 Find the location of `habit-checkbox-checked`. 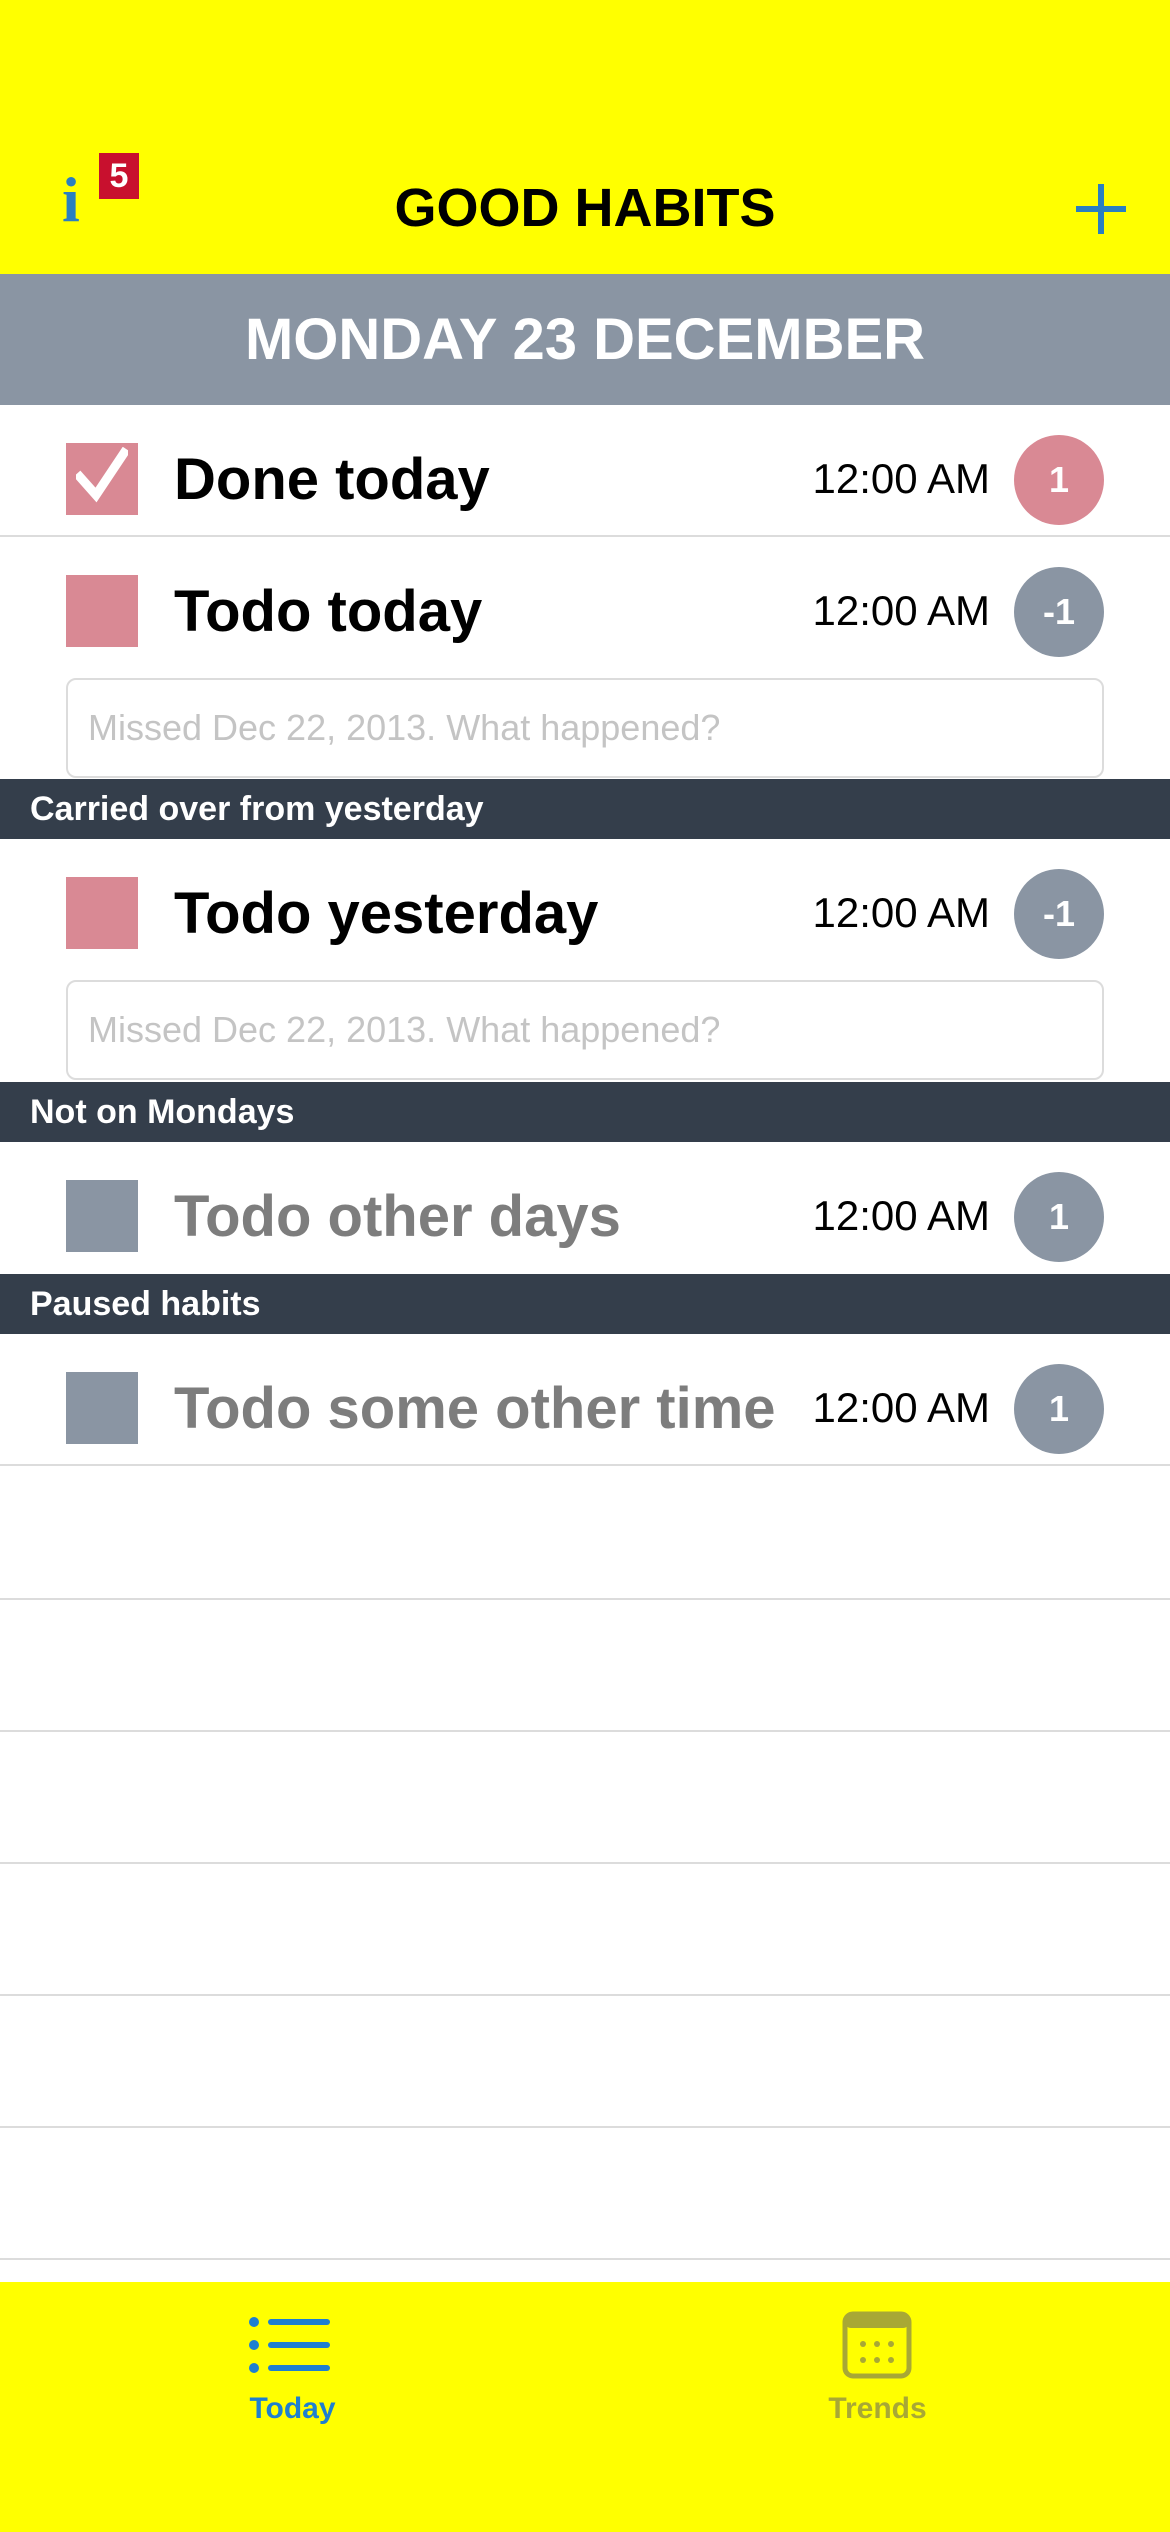

habit-checkbox-checked is located at coordinates (102, 479).